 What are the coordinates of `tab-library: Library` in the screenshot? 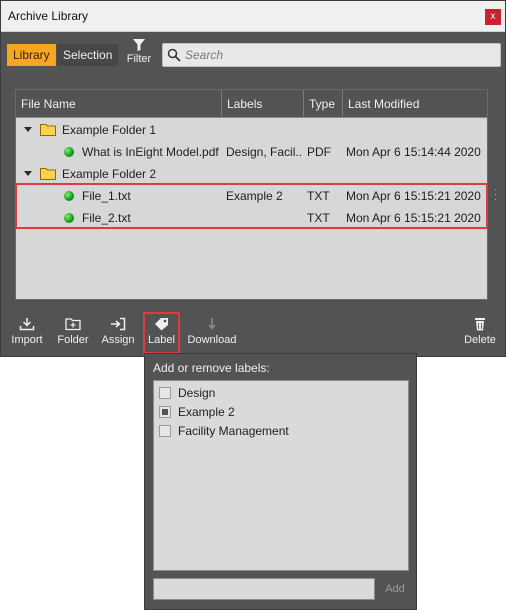 It's located at (31, 55).